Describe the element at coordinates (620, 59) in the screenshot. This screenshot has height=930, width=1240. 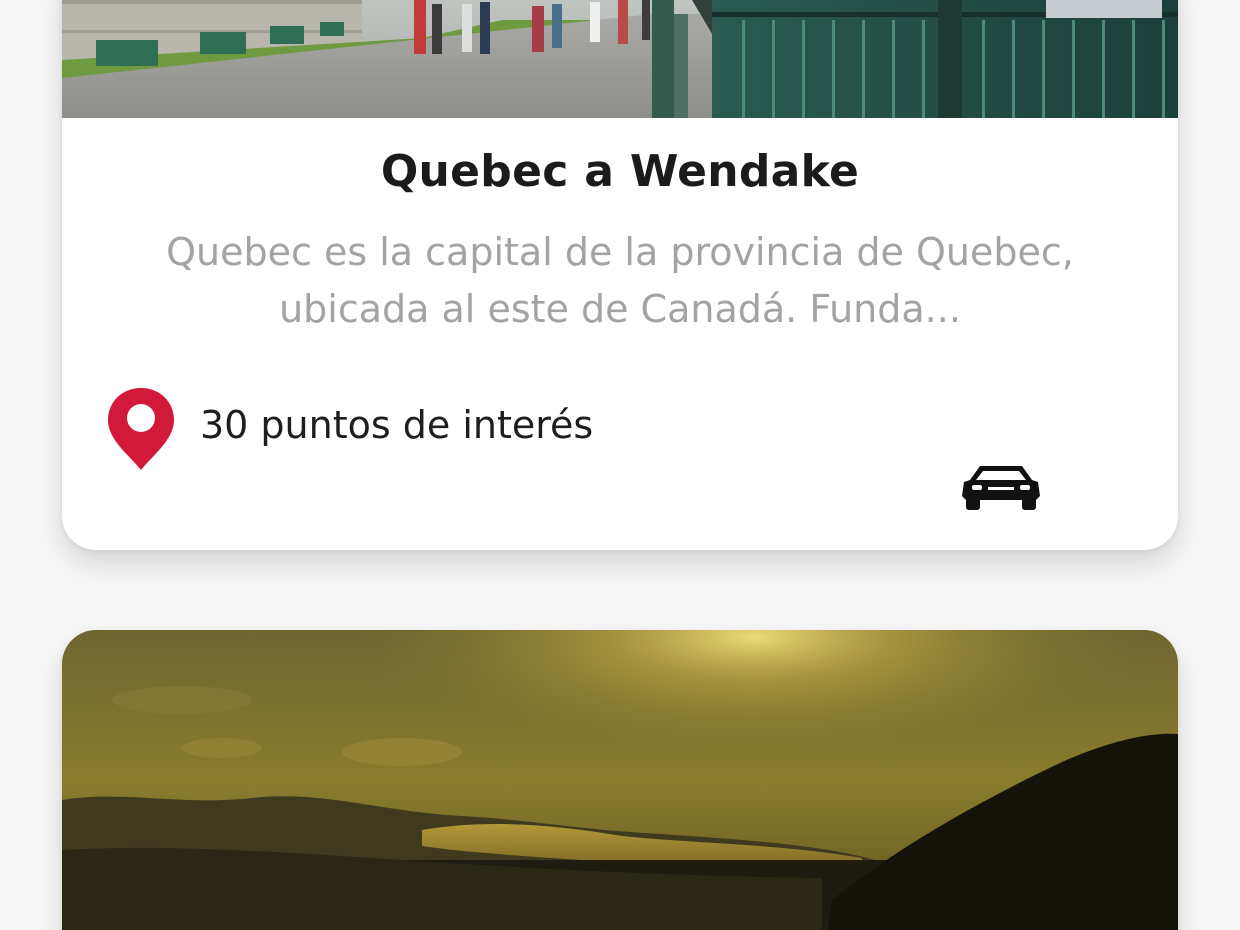
I see `quebec-promenade-photo` at that location.